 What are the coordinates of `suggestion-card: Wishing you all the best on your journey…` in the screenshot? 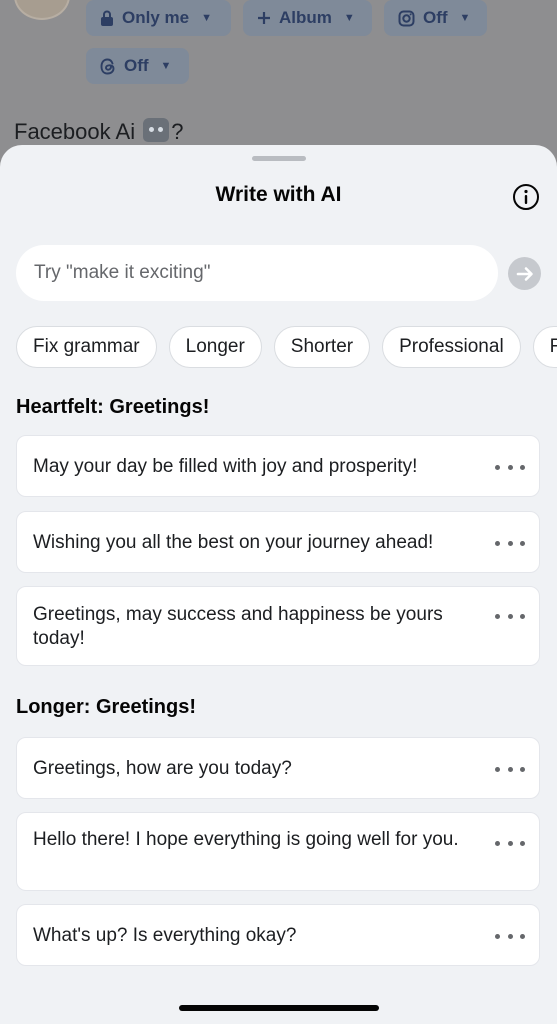 It's located at (278, 542).